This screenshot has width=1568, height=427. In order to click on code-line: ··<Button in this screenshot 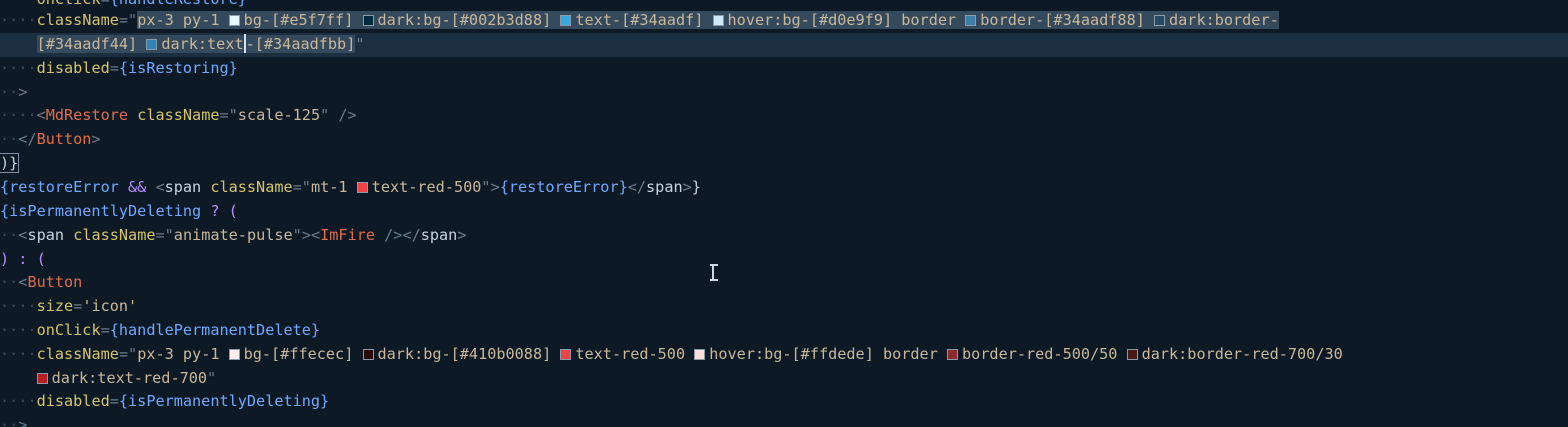, I will do `click(41, 282)`.